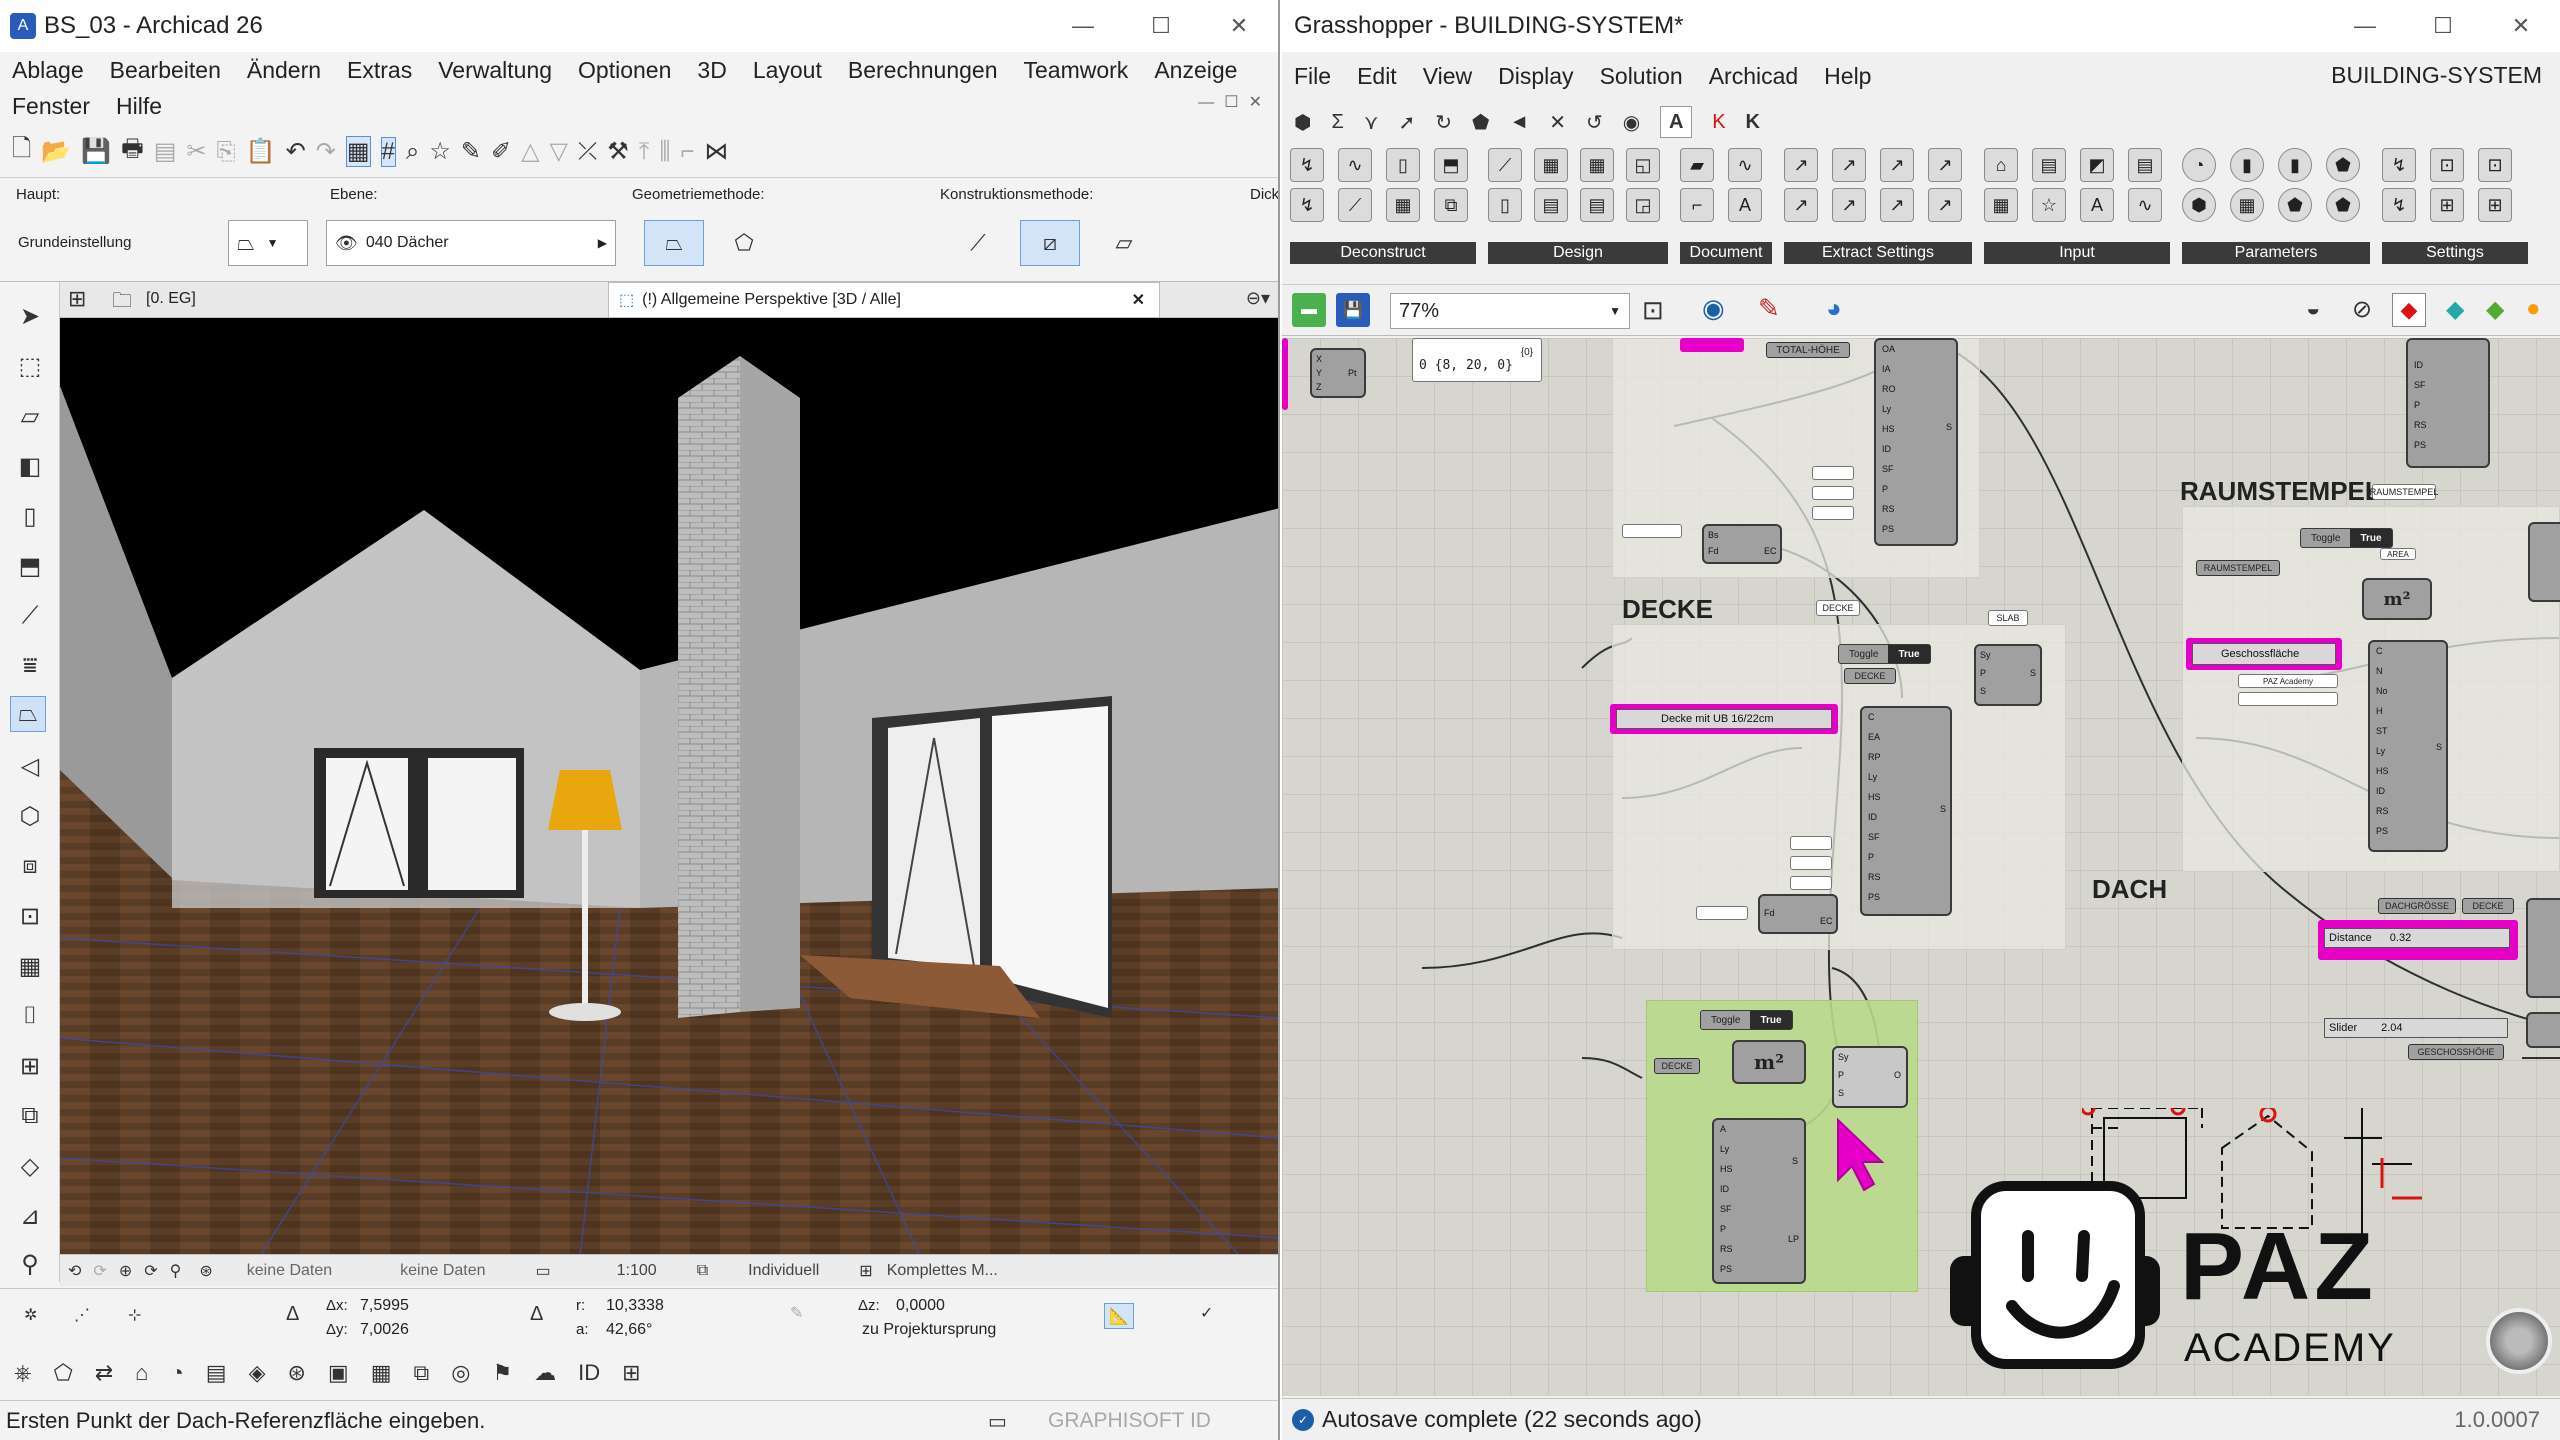  Describe the element at coordinates (2399, 205) in the screenshot. I see `settings-comp-4: ↯` at that location.